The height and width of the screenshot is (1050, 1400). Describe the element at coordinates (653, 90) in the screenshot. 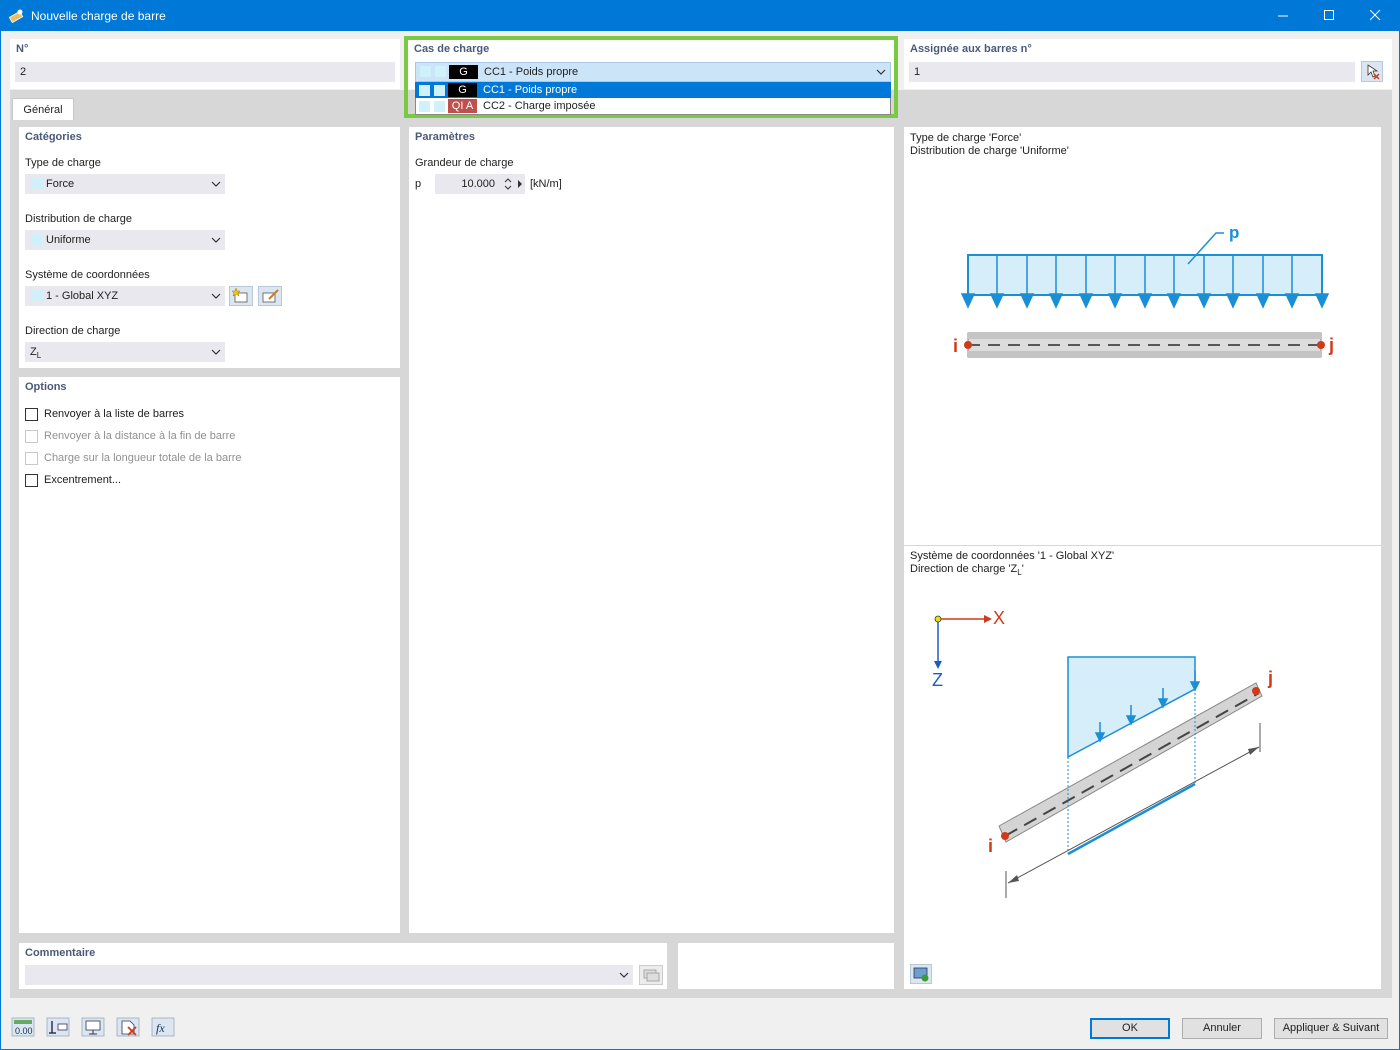

I see `load-case-option-cc1: G CC1 - Poids propre` at that location.